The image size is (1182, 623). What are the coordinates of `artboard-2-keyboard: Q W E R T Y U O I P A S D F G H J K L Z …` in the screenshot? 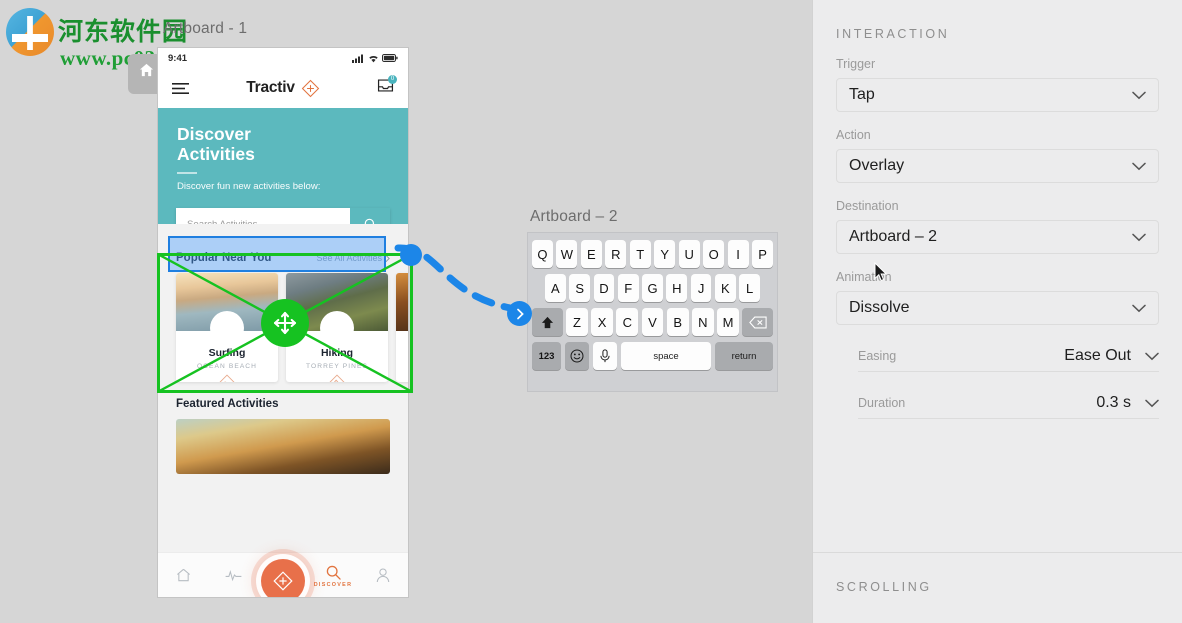 It's located at (652, 312).